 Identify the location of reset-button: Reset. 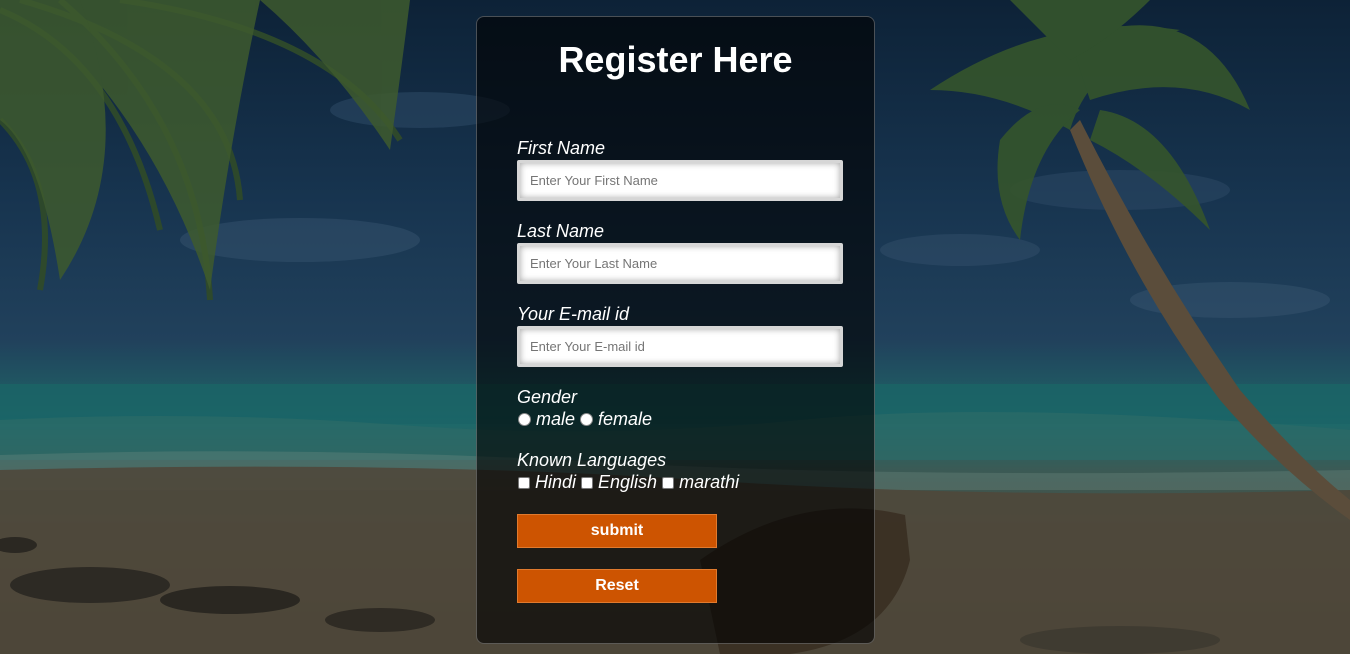
(617, 586).